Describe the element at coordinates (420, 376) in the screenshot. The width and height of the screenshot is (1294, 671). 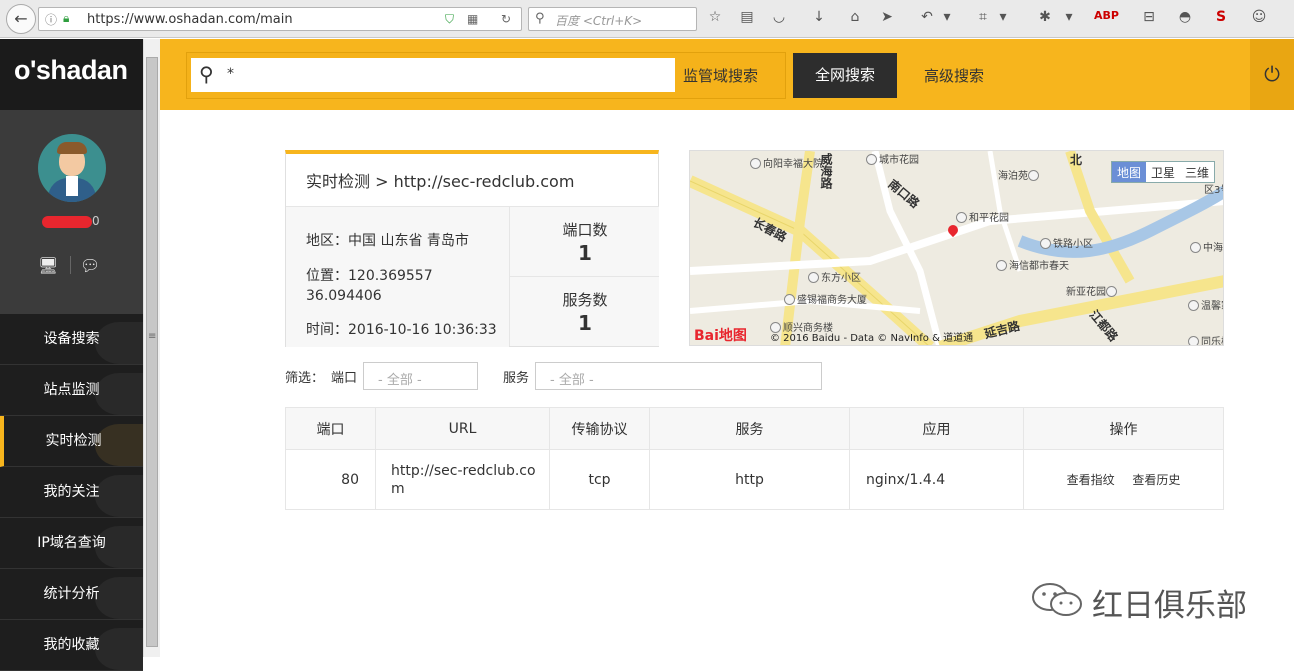
I see `port-filter-select: - 全部 -` at that location.